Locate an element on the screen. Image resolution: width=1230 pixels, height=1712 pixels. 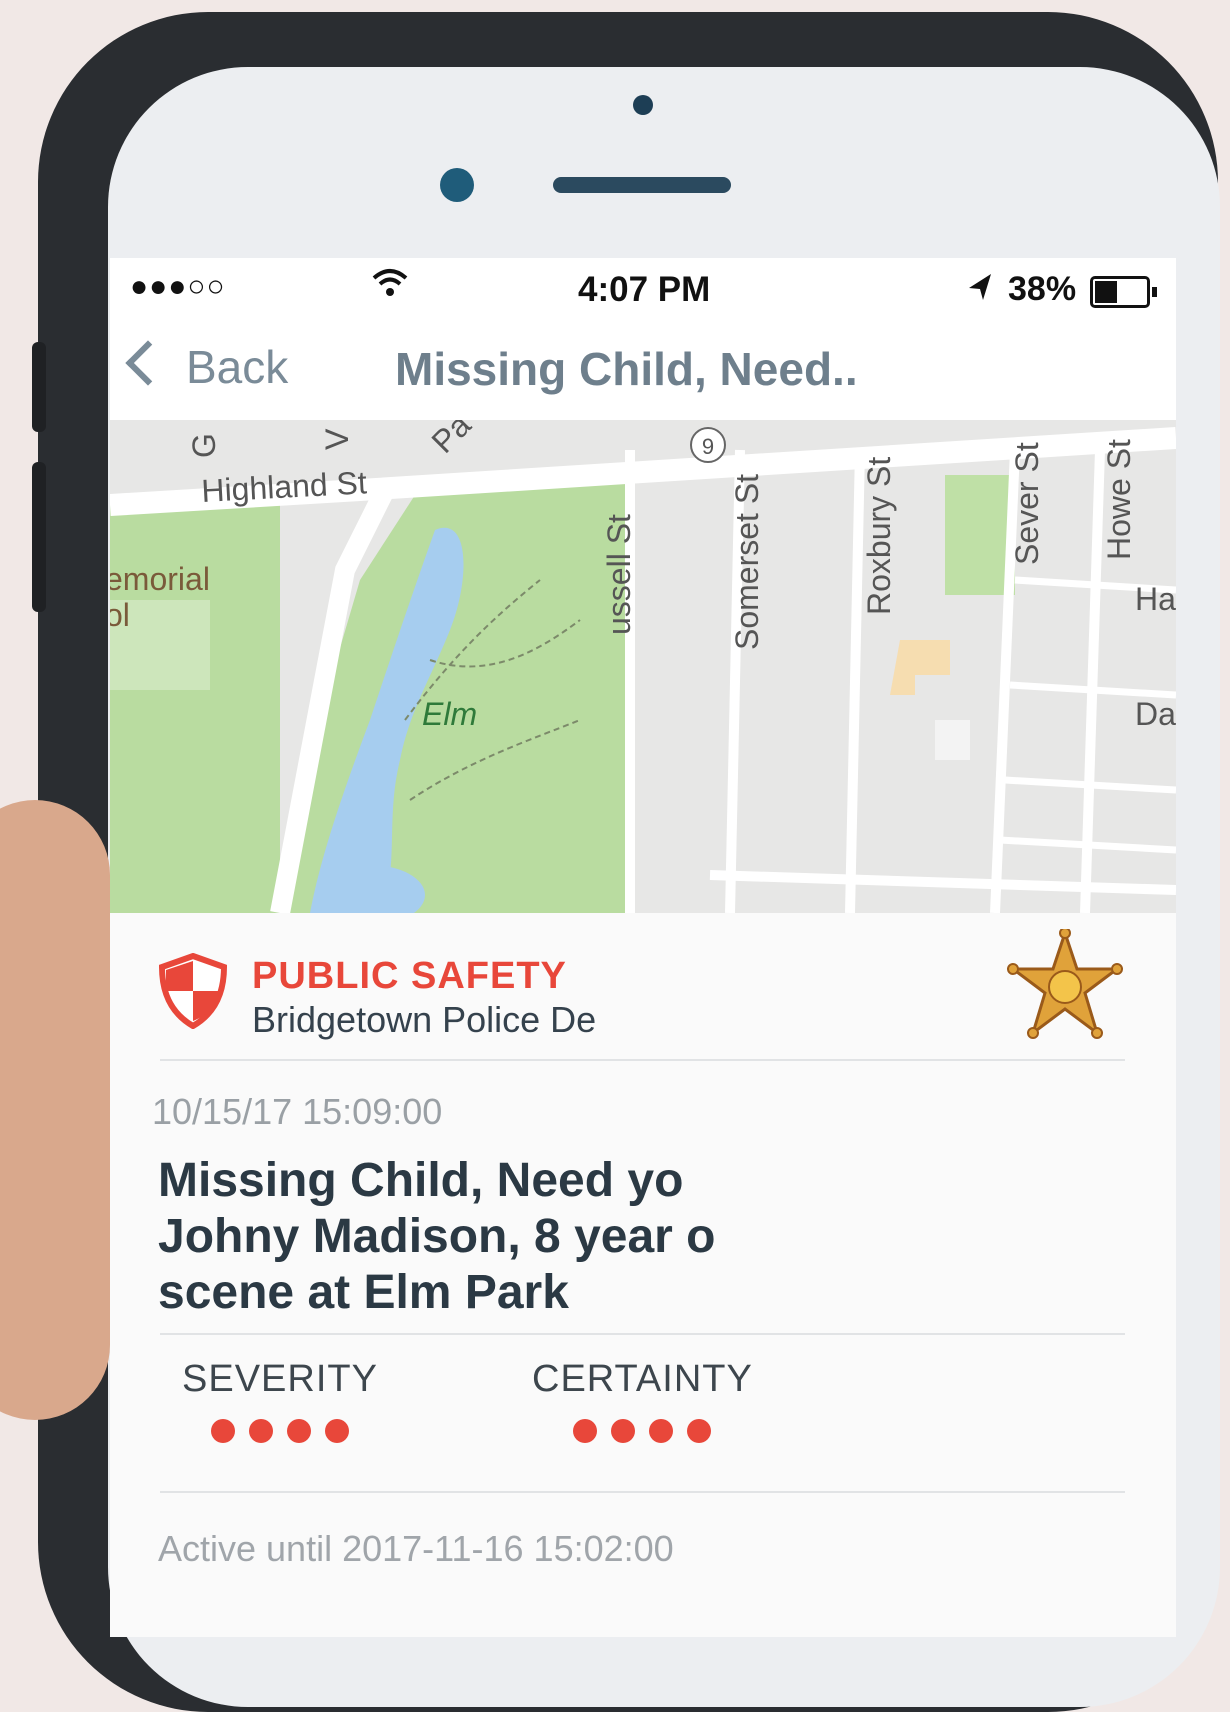
wifi-icon is located at coordinates (390, 287).